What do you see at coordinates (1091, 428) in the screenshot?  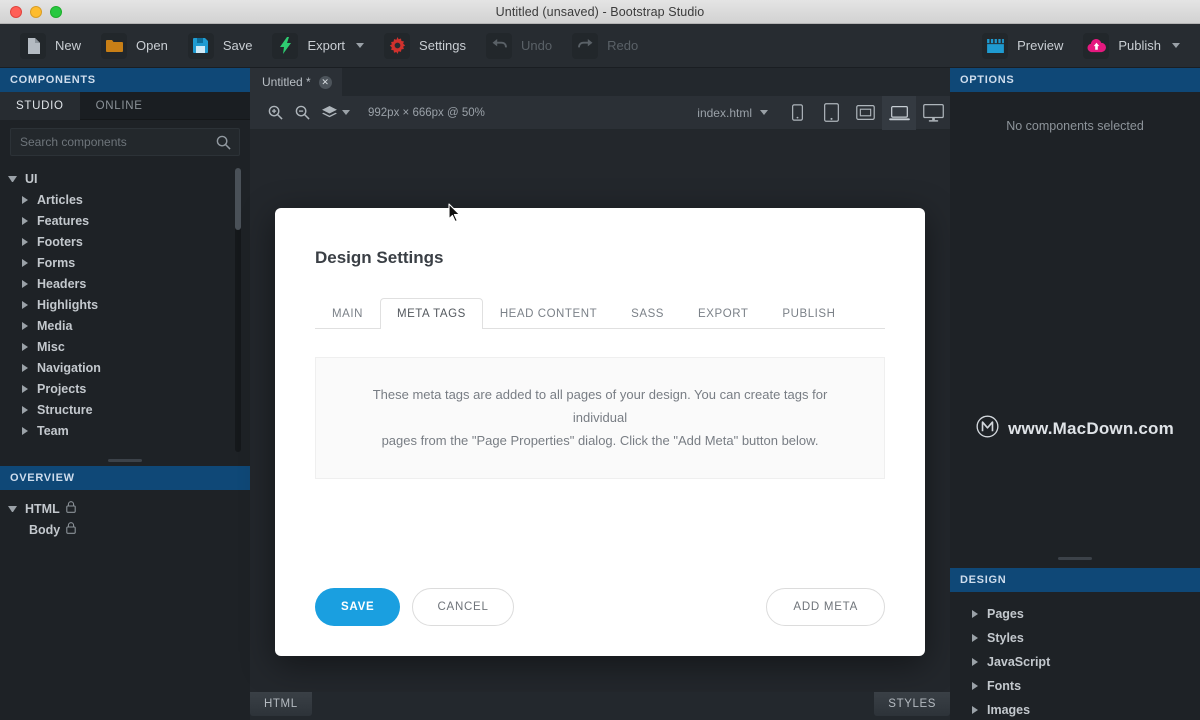 I see `watermark-text: www.MacDown.com` at bounding box center [1091, 428].